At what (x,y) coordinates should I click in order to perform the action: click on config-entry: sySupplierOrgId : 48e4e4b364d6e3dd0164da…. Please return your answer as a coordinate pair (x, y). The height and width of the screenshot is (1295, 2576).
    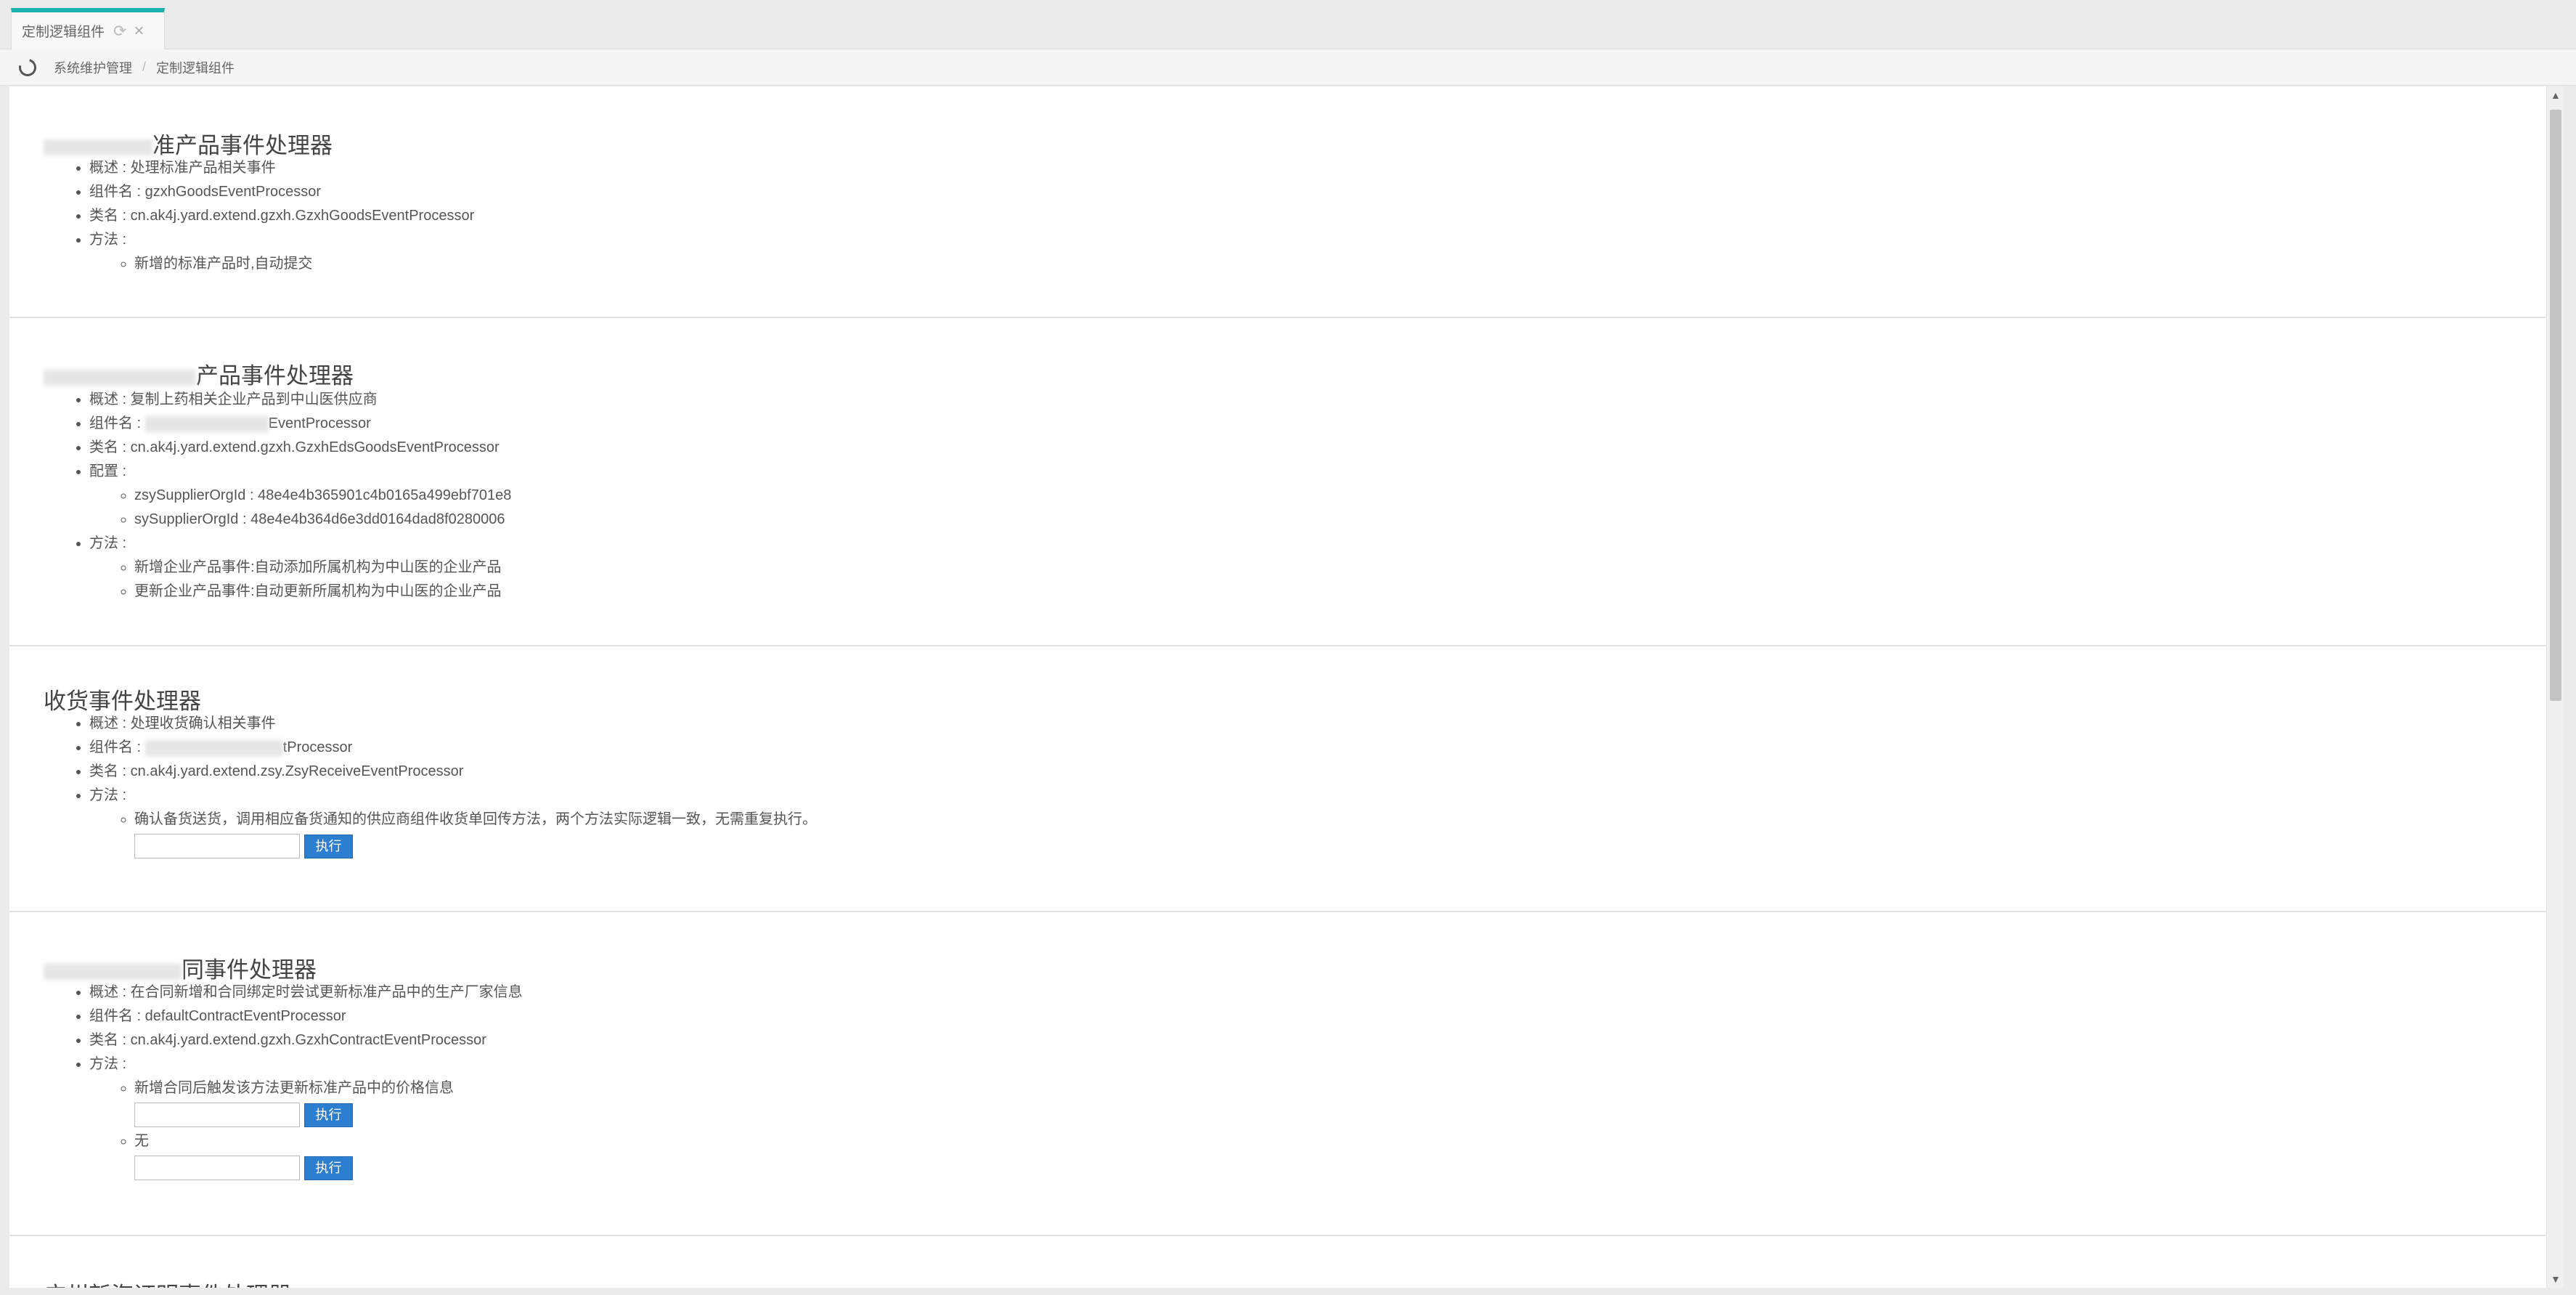
    Looking at the image, I should click on (322, 520).